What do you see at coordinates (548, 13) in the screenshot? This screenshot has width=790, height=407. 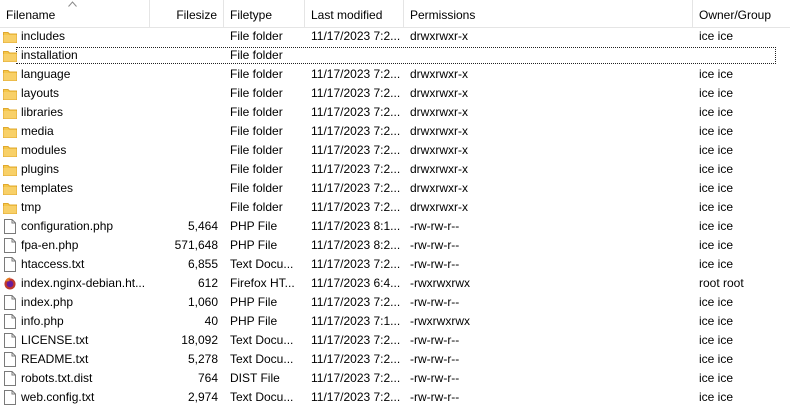 I see `column-header-permissions: Permissions` at bounding box center [548, 13].